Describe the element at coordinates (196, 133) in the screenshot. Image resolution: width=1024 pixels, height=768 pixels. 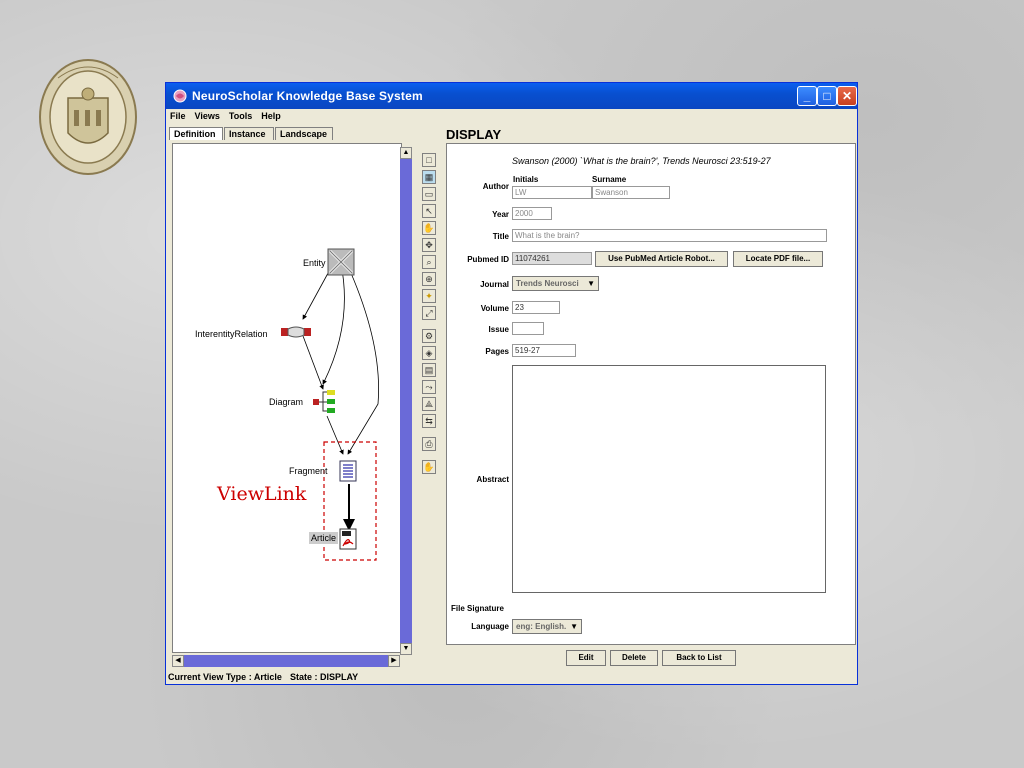
I see `tab-definition: Definition` at that location.